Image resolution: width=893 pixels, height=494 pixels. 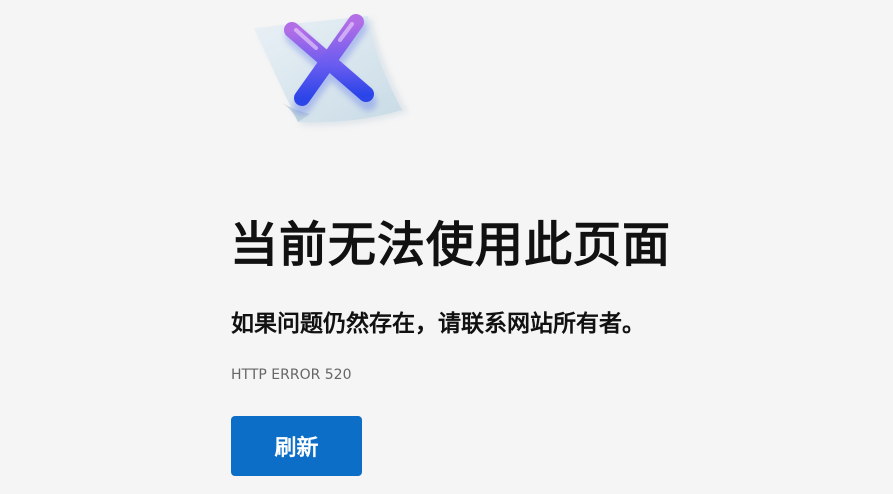 I want to click on error-code: HTTP ERROR 520, so click(x=291, y=375).